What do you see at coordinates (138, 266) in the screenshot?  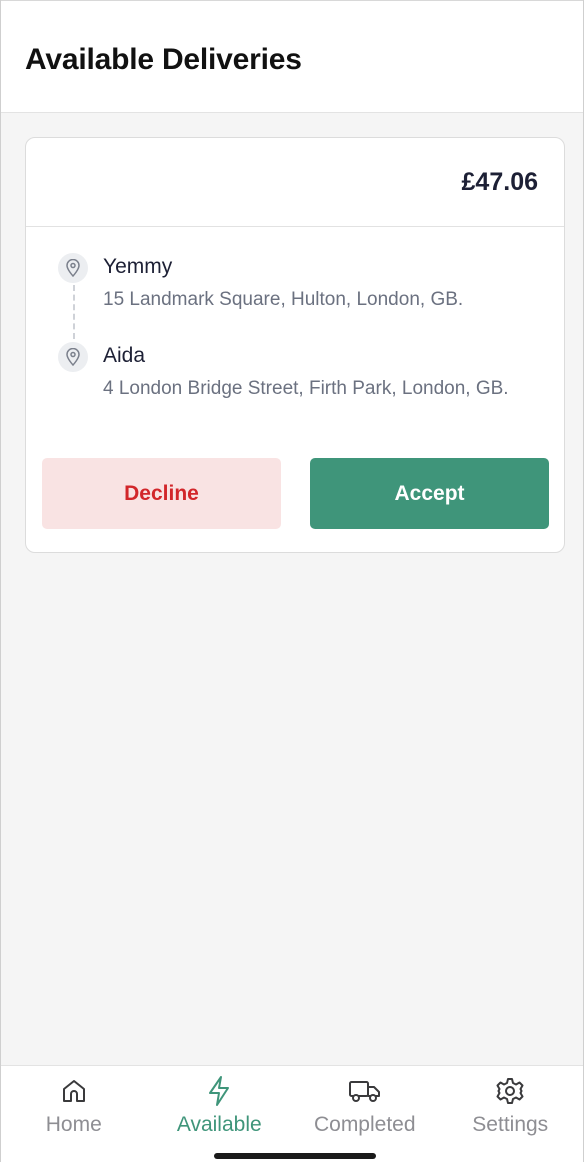 I see `pickup-name: Yemmy` at bounding box center [138, 266].